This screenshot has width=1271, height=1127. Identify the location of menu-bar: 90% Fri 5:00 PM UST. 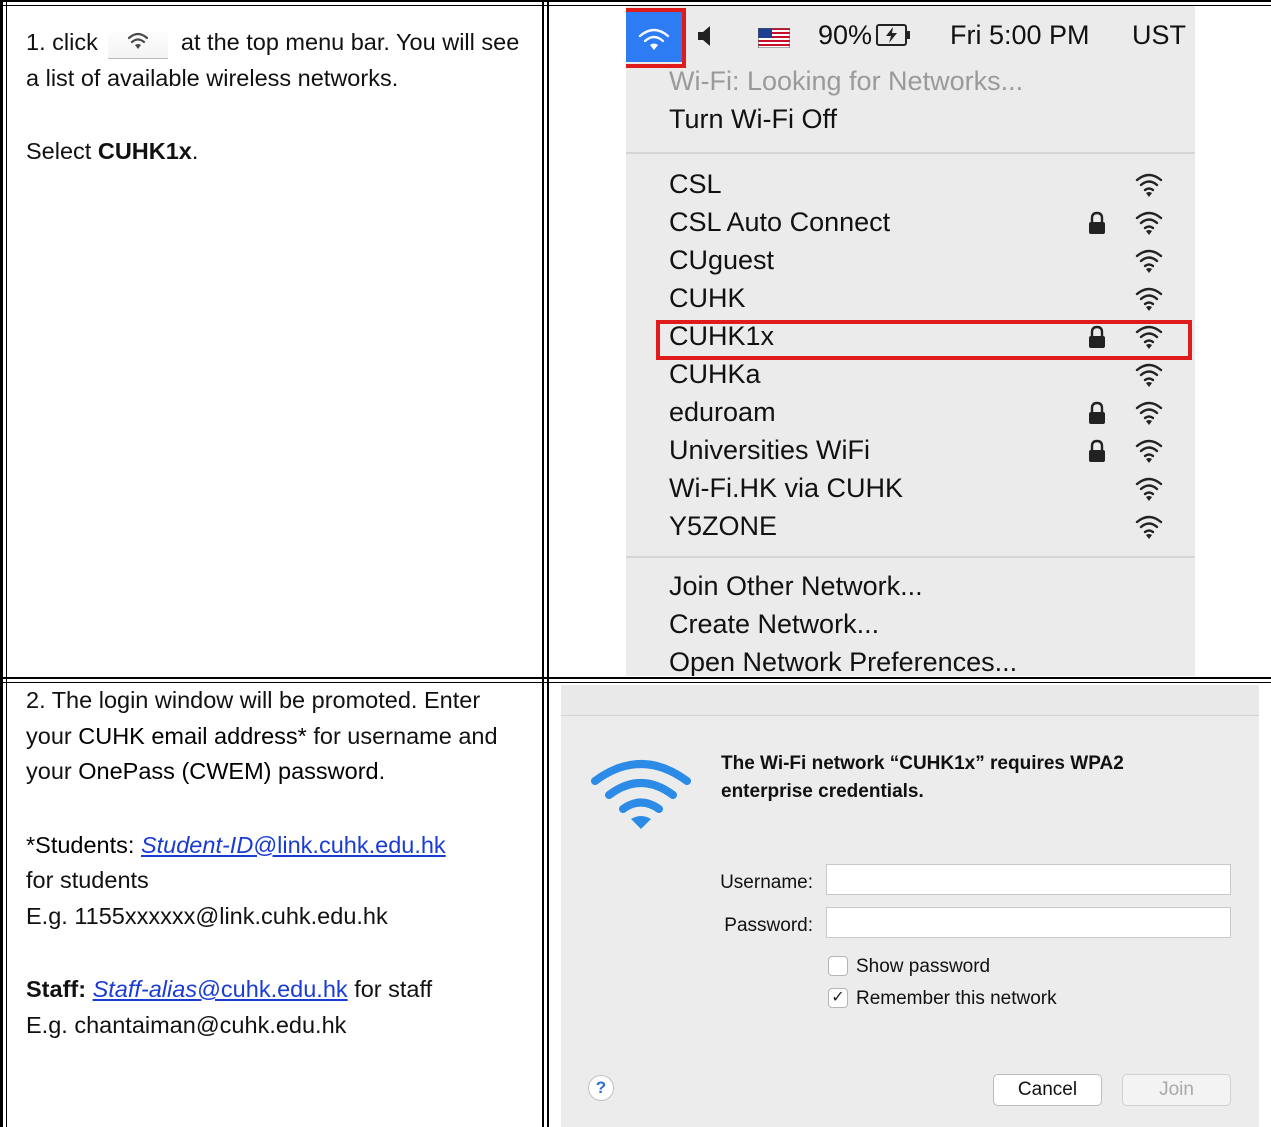
(910, 37).